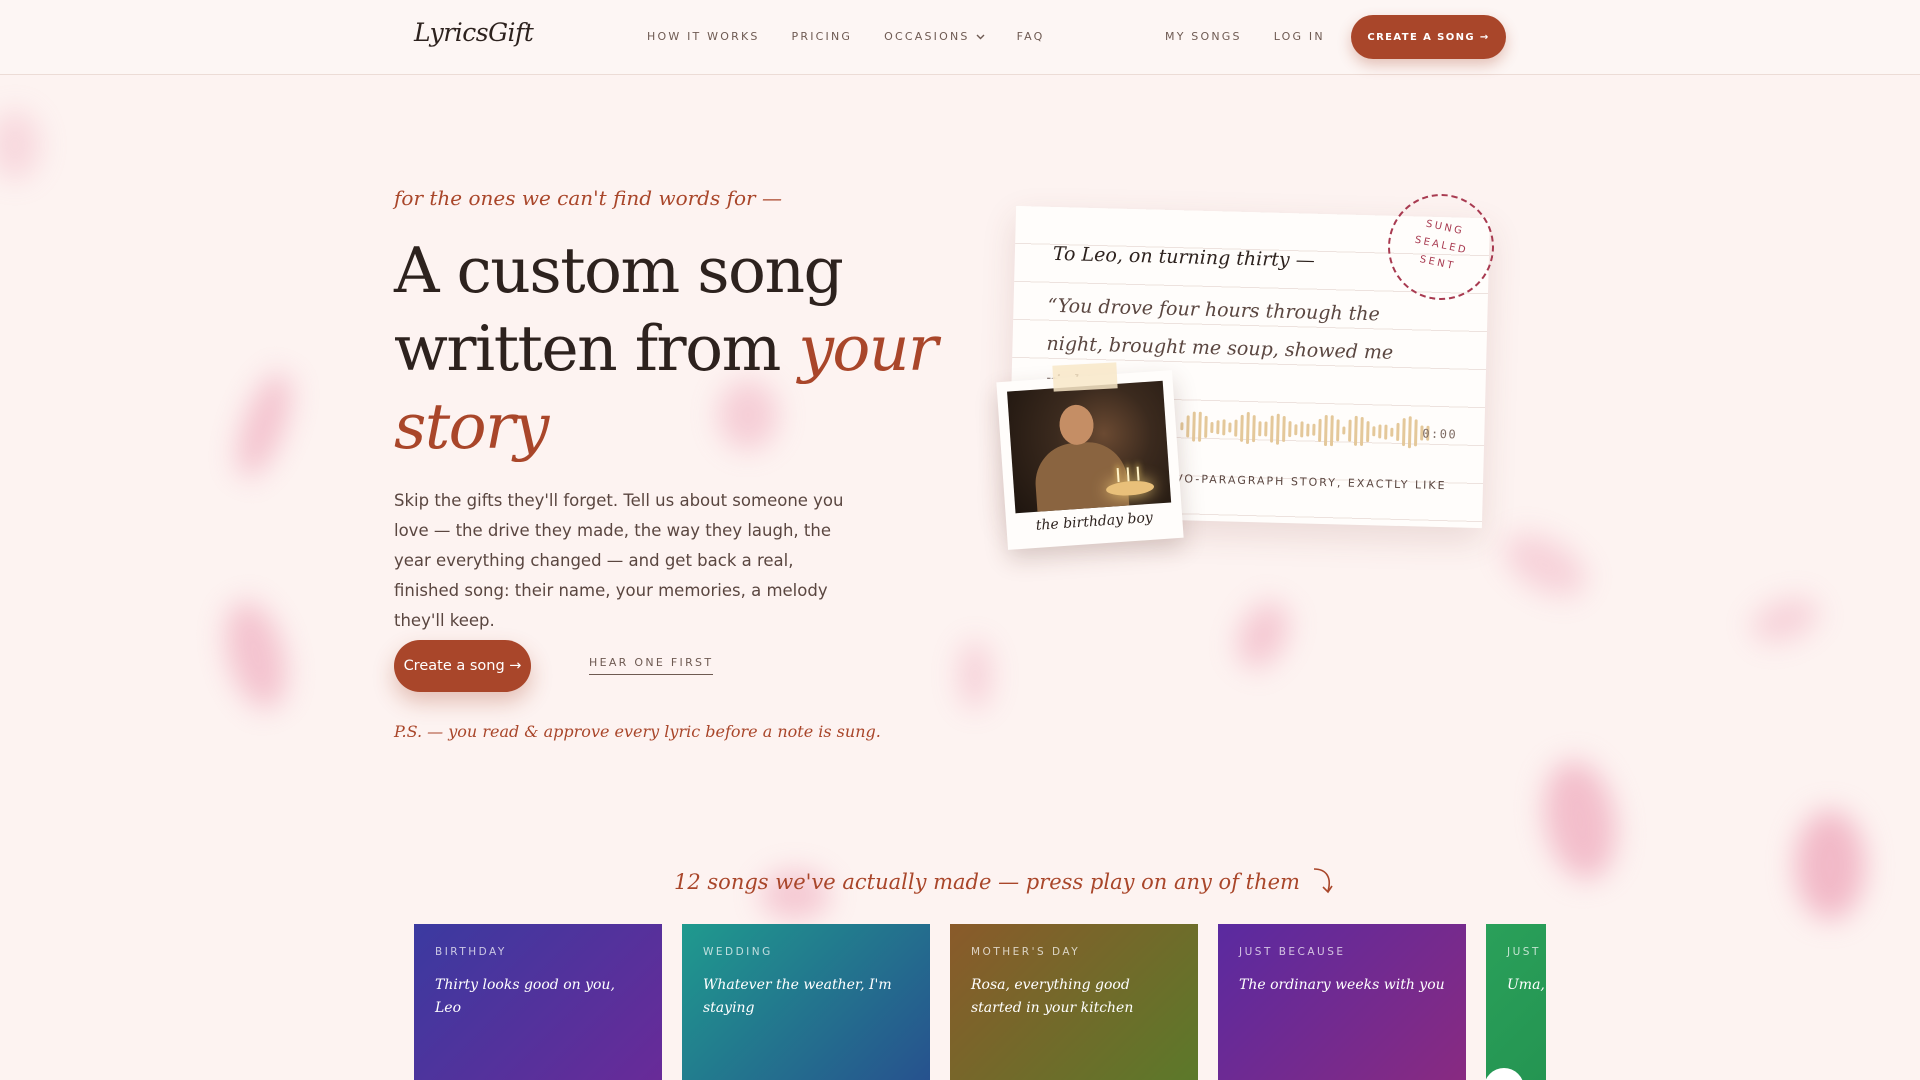 The image size is (1920, 1080). What do you see at coordinates (738, 952) in the screenshot?
I see `song-occasion: WEDDING` at bounding box center [738, 952].